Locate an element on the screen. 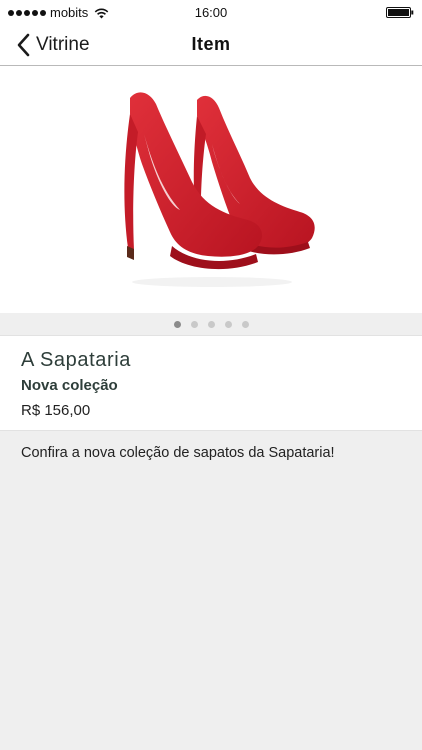  battery-icon is located at coordinates (400, 12).